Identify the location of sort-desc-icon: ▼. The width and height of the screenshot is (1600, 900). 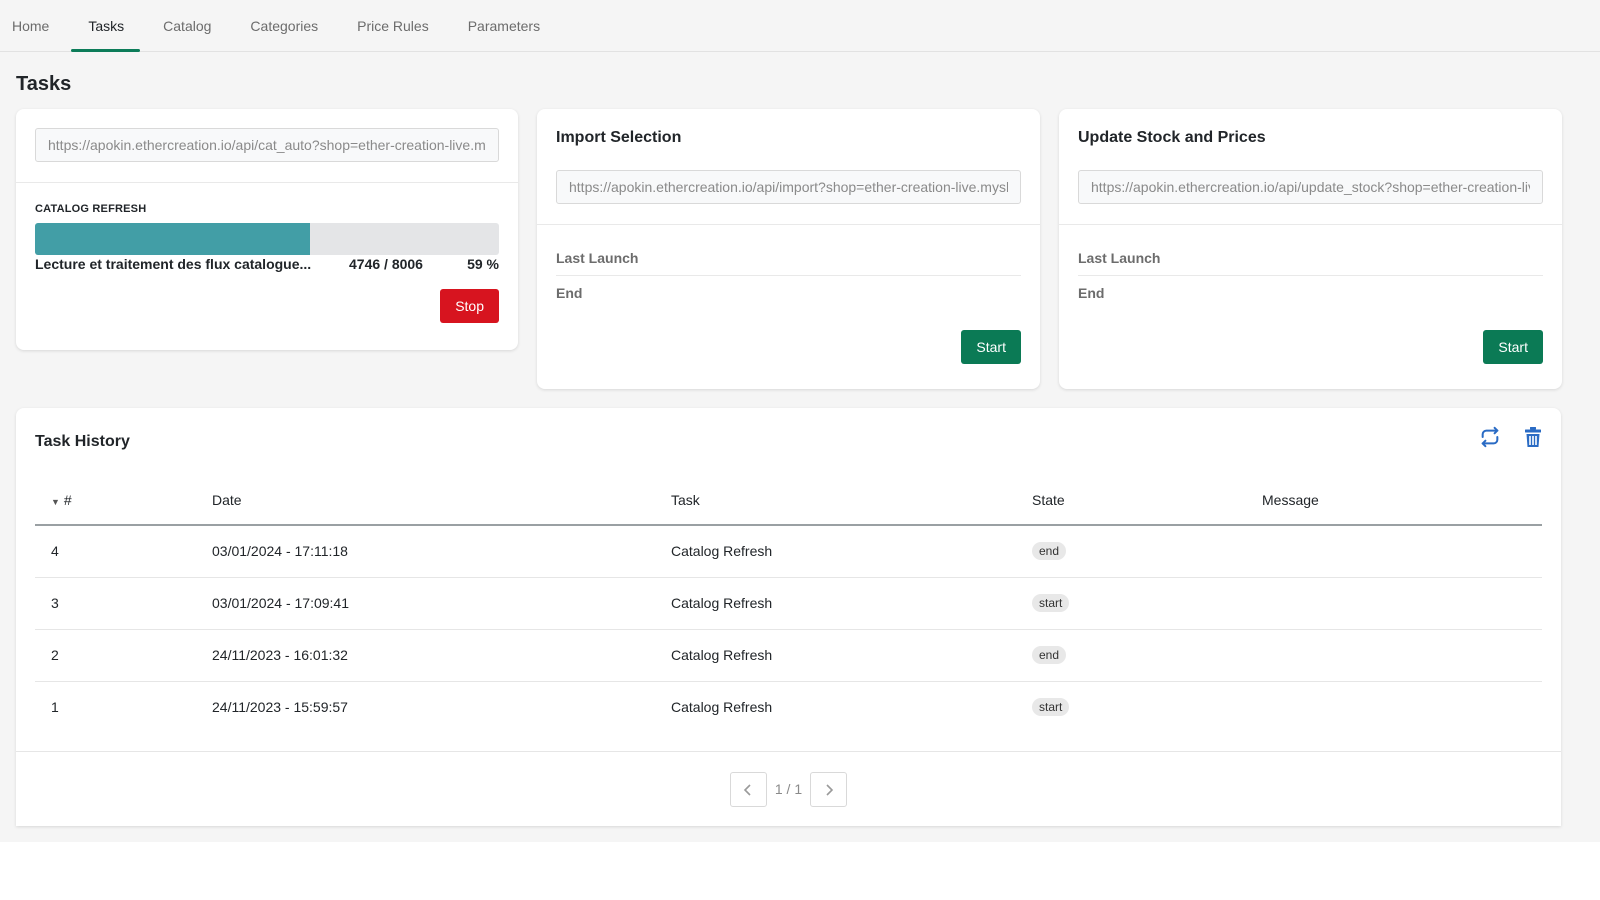
(55, 501).